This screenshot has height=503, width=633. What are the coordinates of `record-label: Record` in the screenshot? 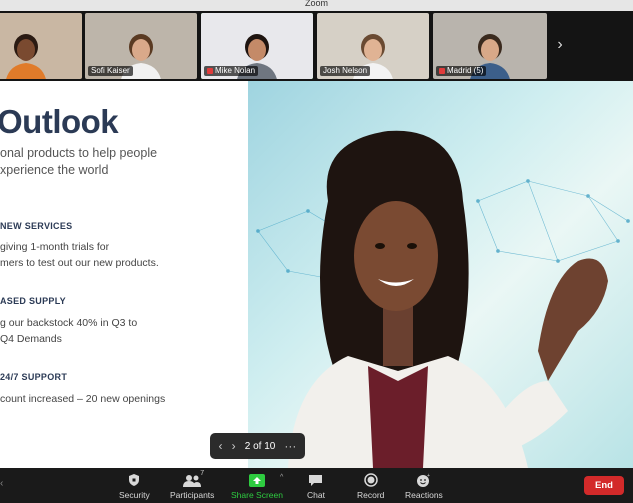 It's located at (371, 495).